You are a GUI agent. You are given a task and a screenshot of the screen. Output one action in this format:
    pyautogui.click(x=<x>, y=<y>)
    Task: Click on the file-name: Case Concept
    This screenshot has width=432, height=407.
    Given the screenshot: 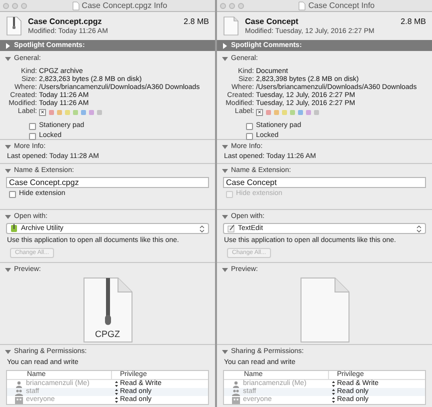 What is the action you would take?
    pyautogui.click(x=272, y=21)
    